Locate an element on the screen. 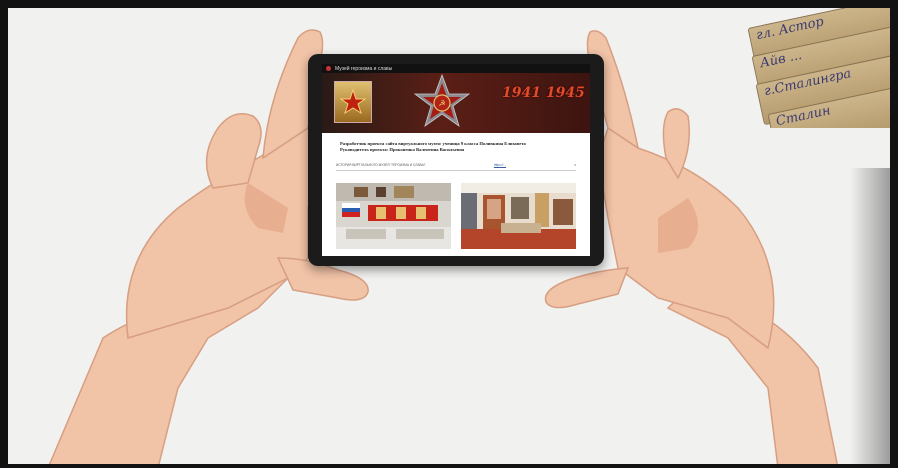 The width and height of the screenshot is (898, 468). order-of-patriotic-war-image: ☭ is located at coordinates (442, 100).